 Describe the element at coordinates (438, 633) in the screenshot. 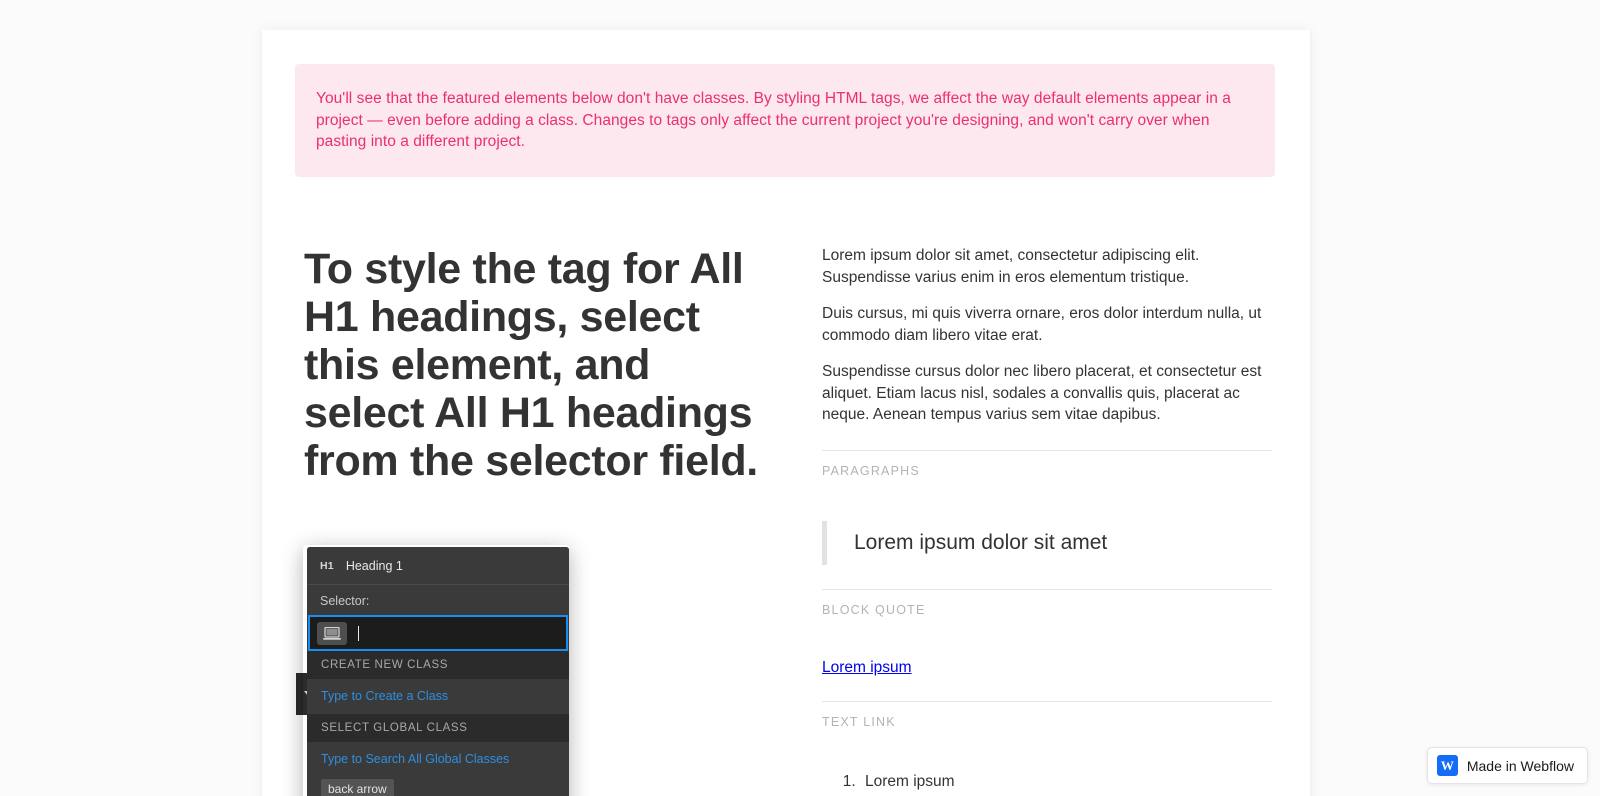

I see `selector-input` at that location.